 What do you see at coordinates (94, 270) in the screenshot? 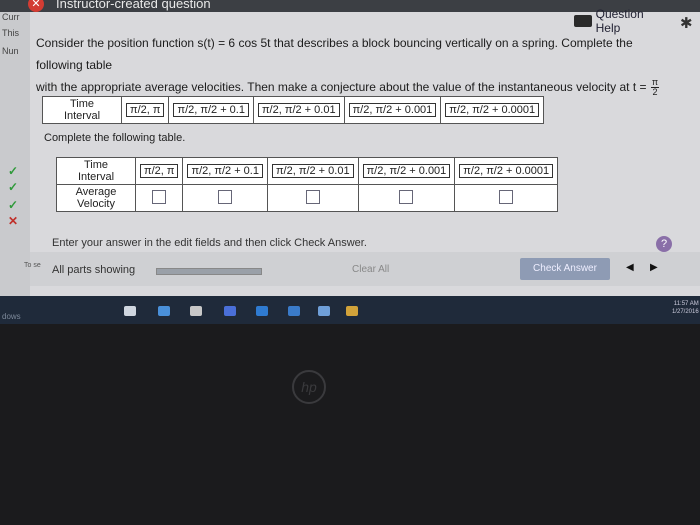
I see `parts-showing-label: All parts showing` at bounding box center [94, 270].